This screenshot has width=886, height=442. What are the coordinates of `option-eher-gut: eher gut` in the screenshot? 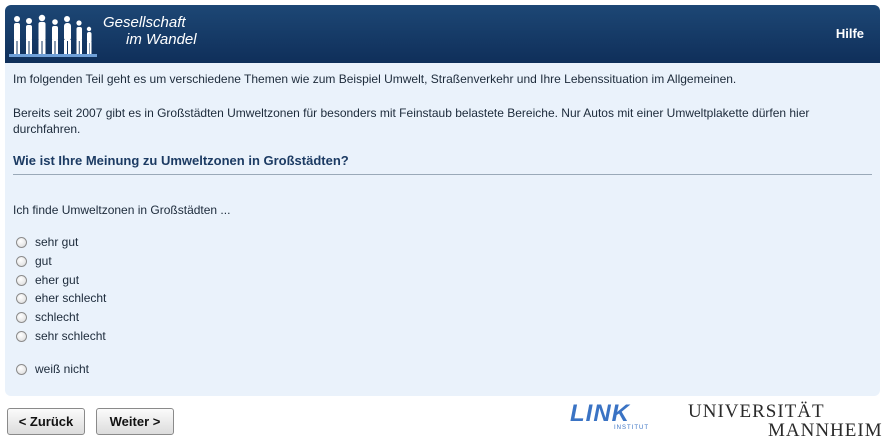 It's located at (47, 280).